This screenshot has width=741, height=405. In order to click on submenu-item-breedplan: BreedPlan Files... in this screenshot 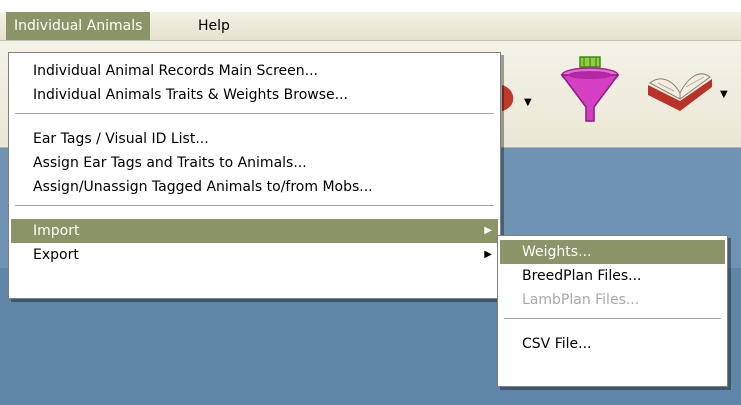, I will do `click(612, 276)`.